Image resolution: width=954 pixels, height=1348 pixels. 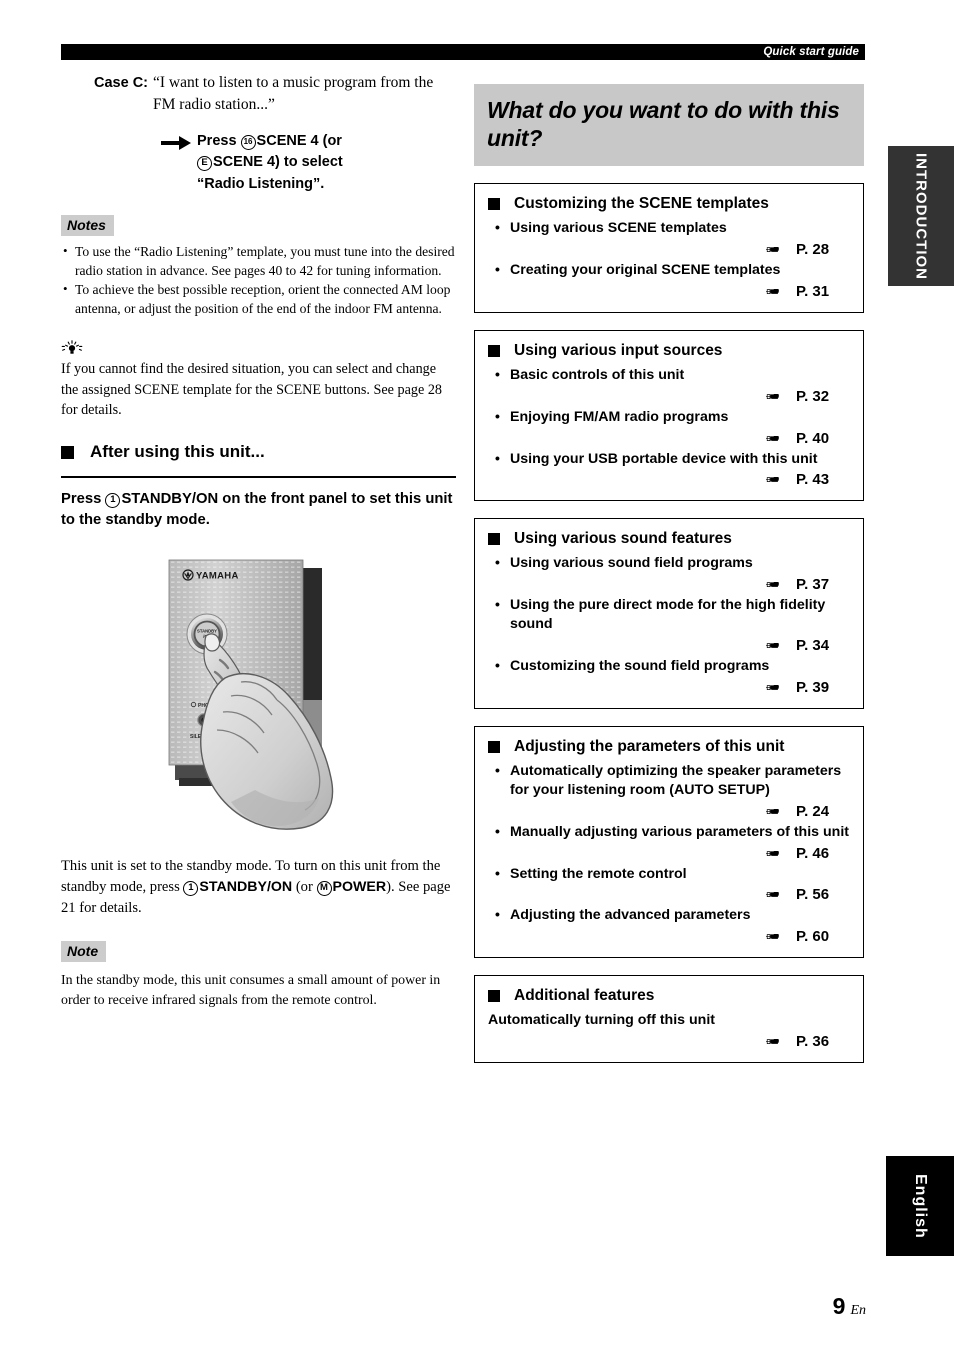 I want to click on feature-entry-page-ref: P. 43, so click(x=669, y=479).